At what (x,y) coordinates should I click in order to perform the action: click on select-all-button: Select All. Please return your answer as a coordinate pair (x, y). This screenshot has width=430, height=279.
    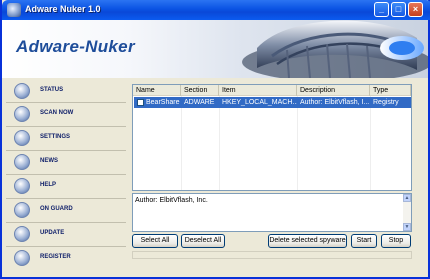
    Looking at the image, I should click on (155, 241).